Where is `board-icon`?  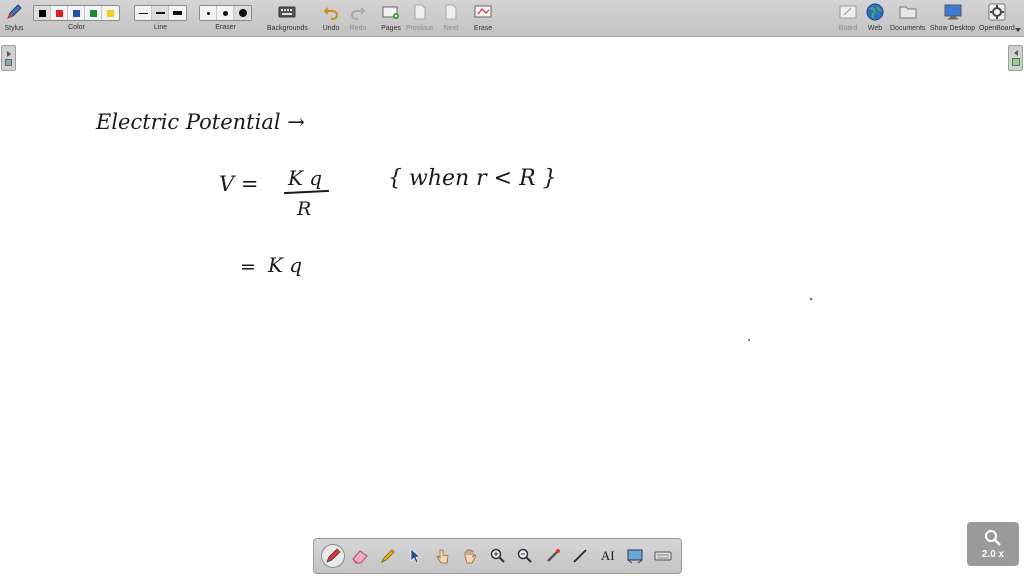 board-icon is located at coordinates (848, 12).